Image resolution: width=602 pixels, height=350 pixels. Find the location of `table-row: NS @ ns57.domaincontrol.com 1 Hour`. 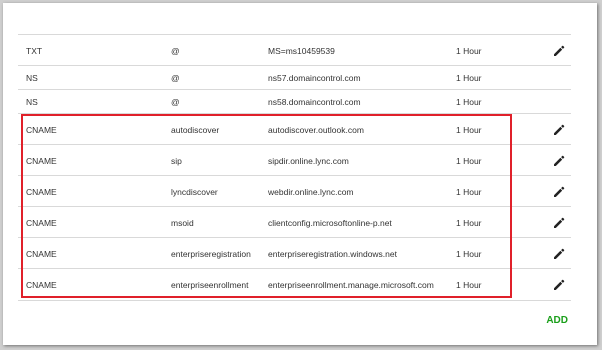

table-row: NS @ ns57.domaincontrol.com 1 Hour is located at coordinates (294, 77).